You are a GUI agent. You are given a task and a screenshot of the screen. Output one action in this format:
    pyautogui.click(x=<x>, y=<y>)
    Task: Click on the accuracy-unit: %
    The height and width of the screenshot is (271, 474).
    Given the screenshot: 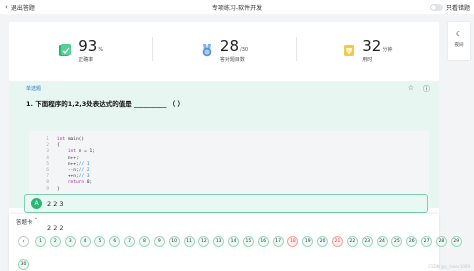 What is the action you would take?
    pyautogui.click(x=101, y=50)
    